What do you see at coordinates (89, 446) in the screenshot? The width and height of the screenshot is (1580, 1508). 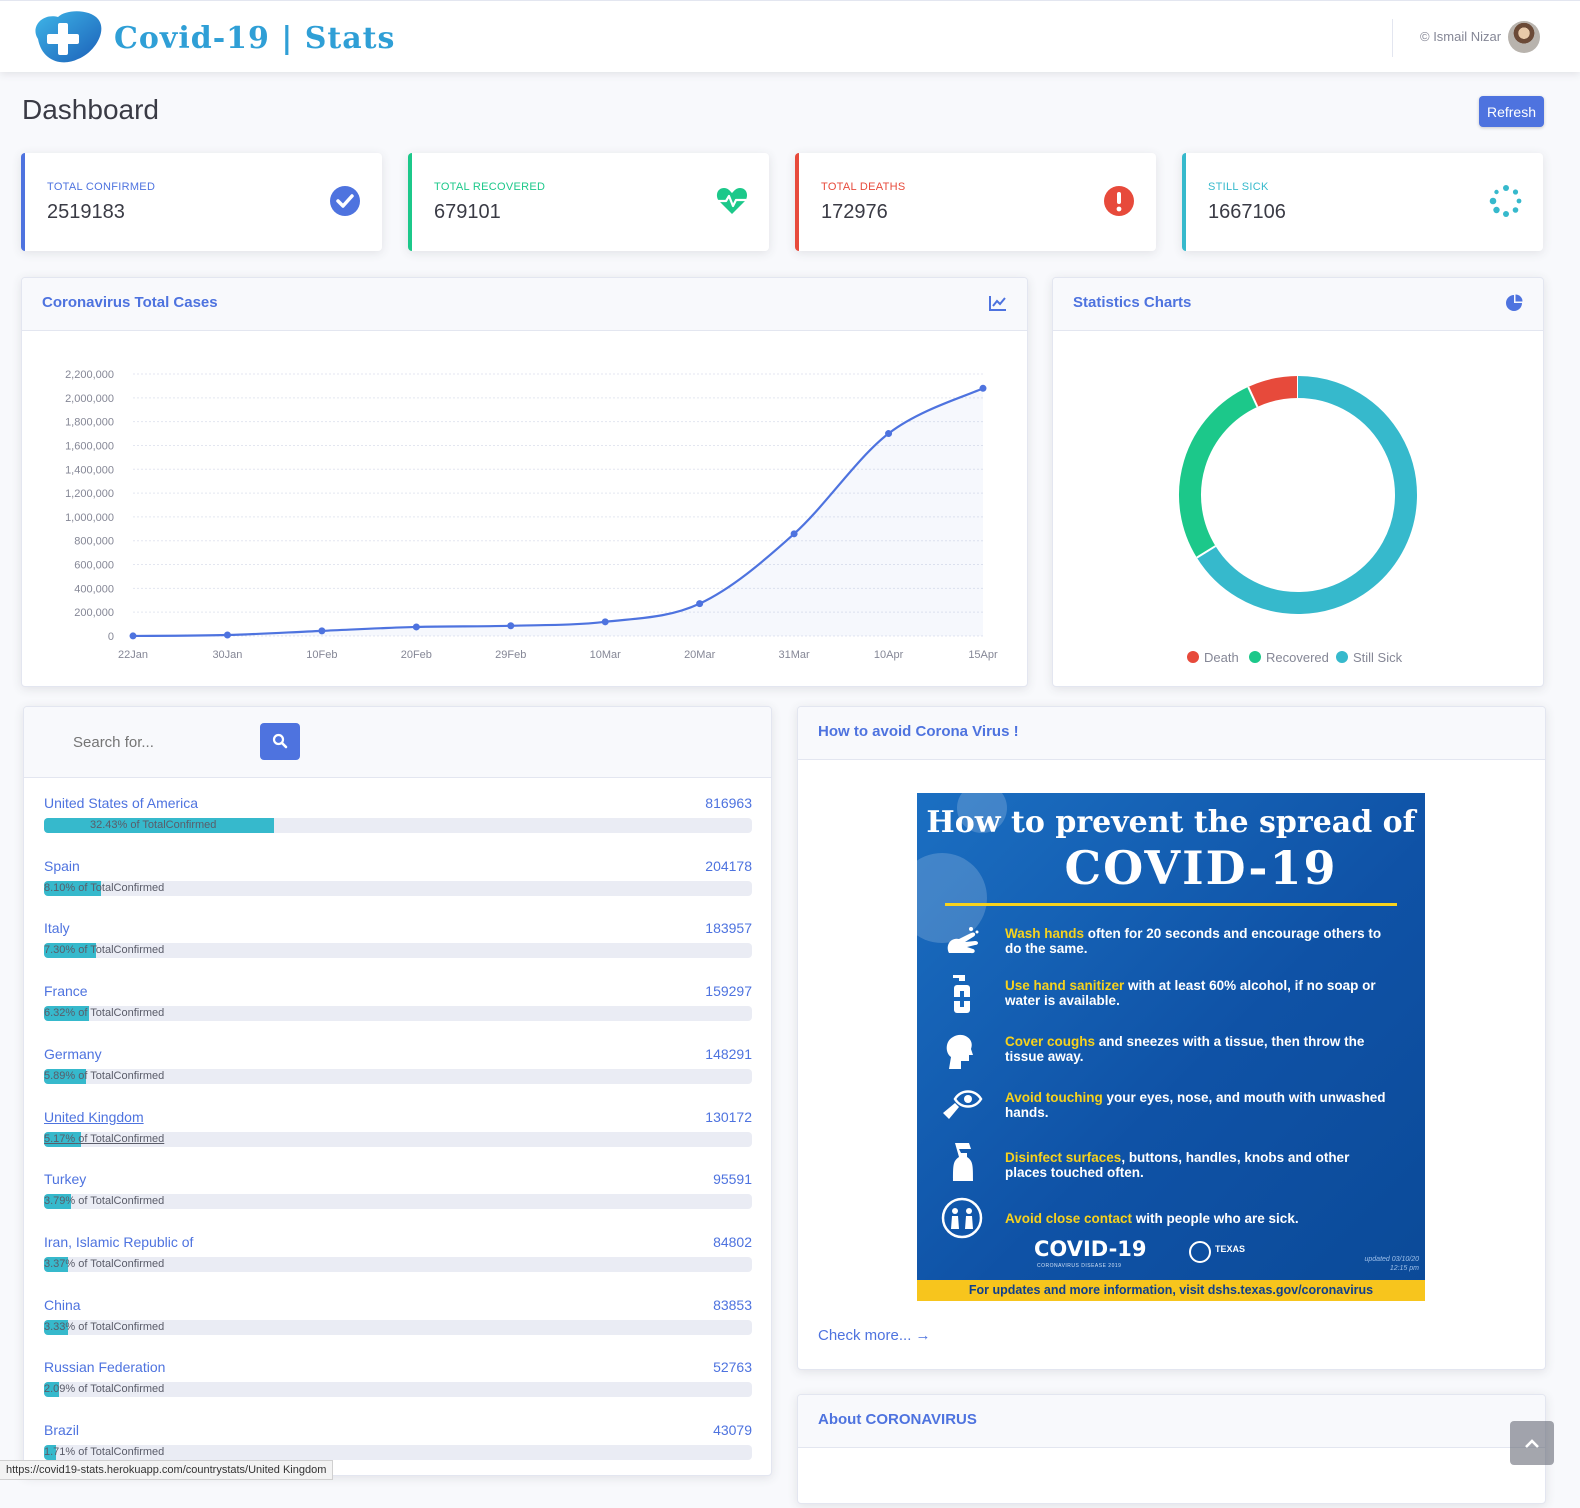 I see `y-tick-label: 1,600,000` at bounding box center [89, 446].